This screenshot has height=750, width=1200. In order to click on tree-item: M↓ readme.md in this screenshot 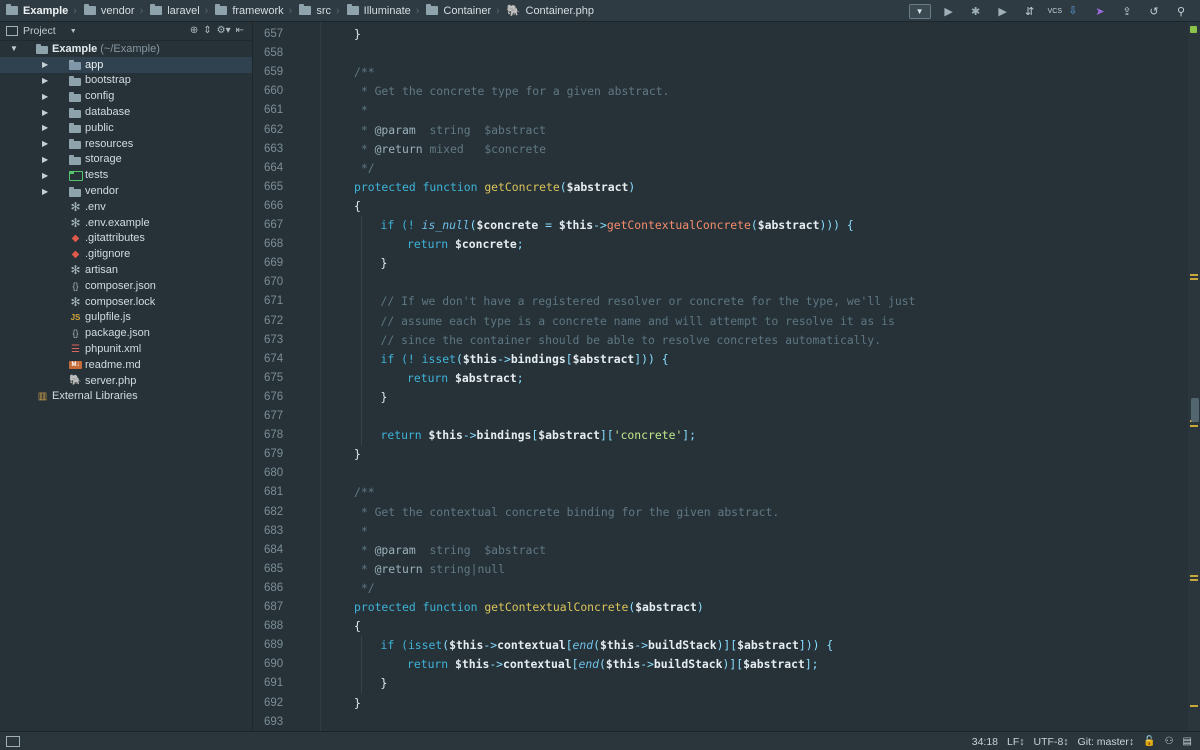, I will do `click(126, 365)`.